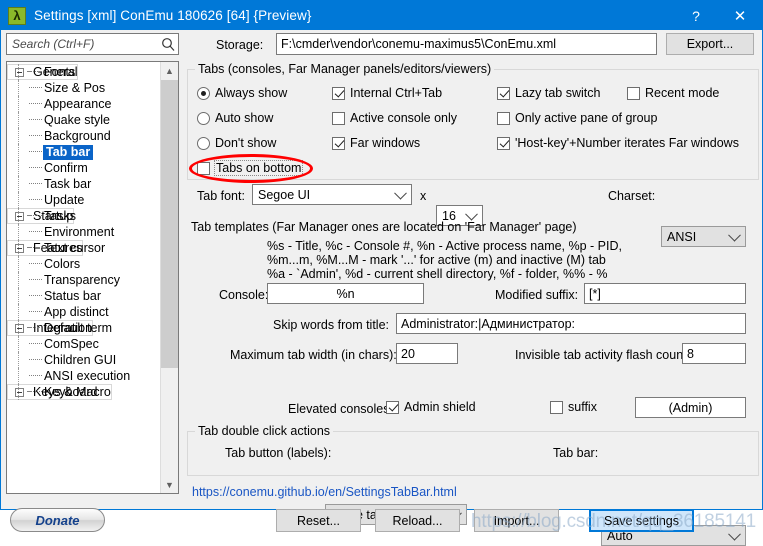 This screenshot has height=546, width=763. Describe the element at coordinates (60, 71) in the screenshot. I see `tree-item-label: Fonts` at that location.